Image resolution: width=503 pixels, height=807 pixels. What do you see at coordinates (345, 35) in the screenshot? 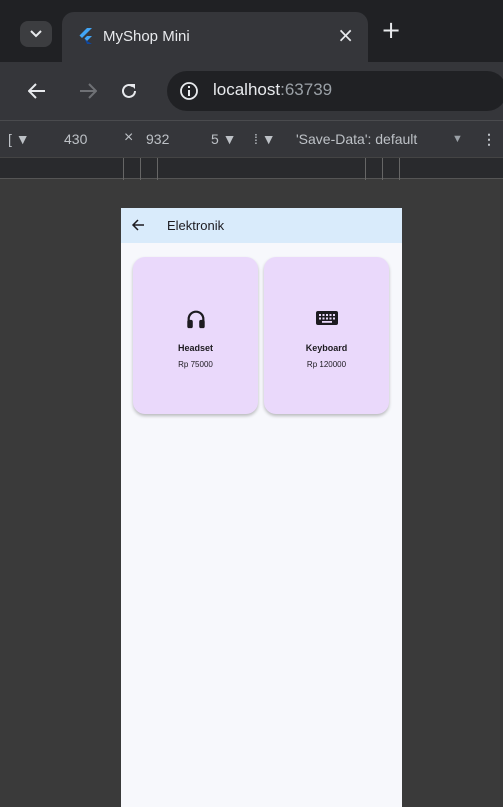
I see `tab-close-button: ×` at bounding box center [345, 35].